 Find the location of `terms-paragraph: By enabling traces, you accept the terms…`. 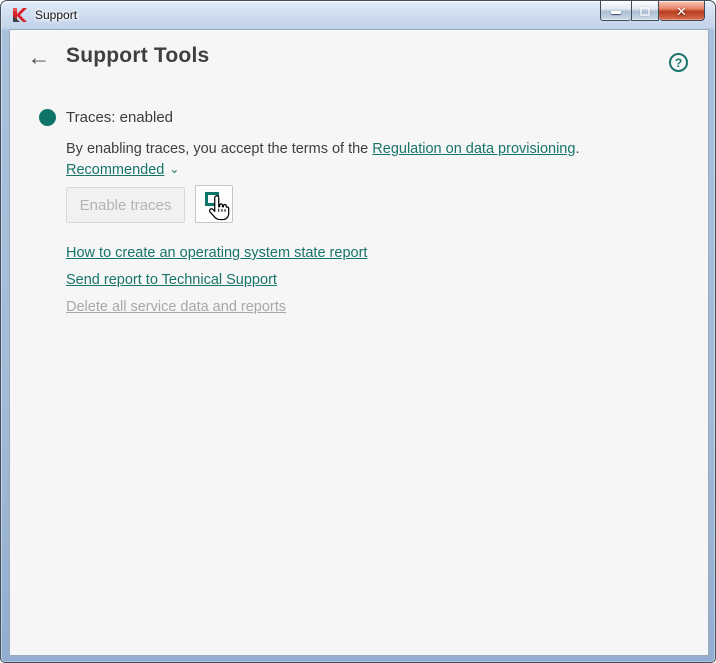

terms-paragraph: By enabling traces, you accept the terms… is located at coordinates (346, 149).